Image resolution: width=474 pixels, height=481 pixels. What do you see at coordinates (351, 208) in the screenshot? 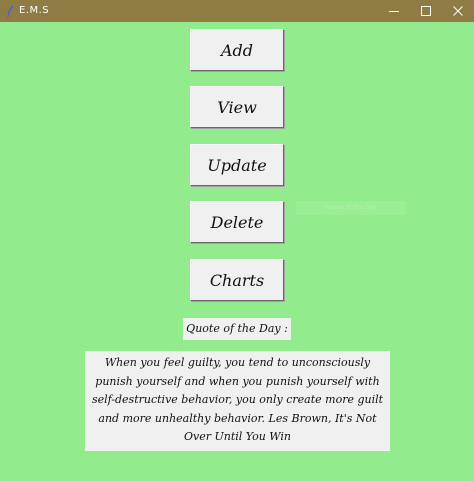
I see `faded-label: Quote of the Day` at bounding box center [351, 208].